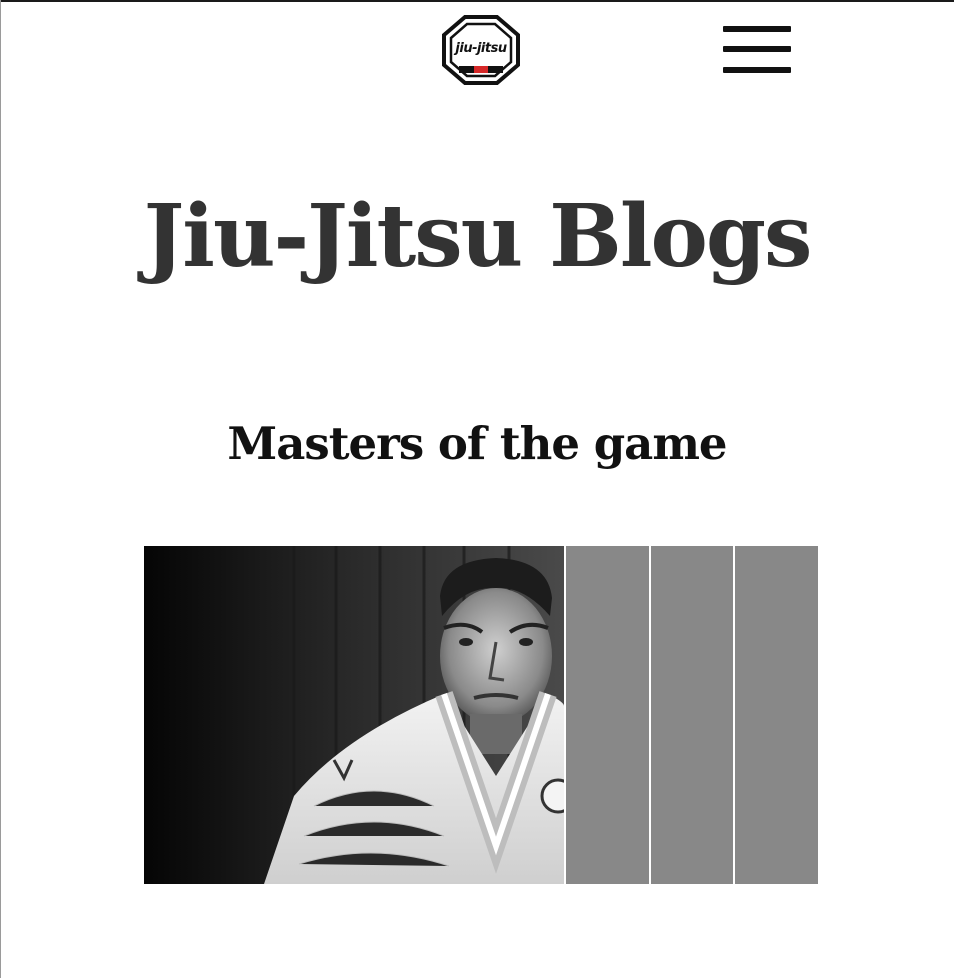  Describe the element at coordinates (757, 70) in the screenshot. I see `menu-bar-bottom` at that location.